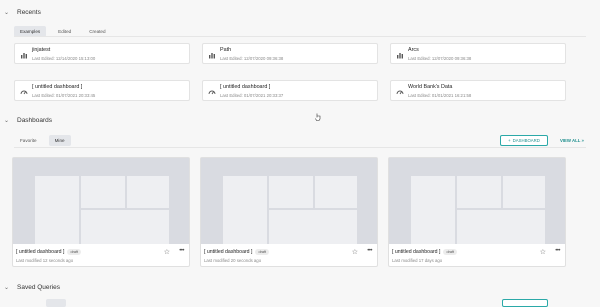 The height and width of the screenshot is (307, 600). I want to click on hand-cursor-icon, so click(318, 117).